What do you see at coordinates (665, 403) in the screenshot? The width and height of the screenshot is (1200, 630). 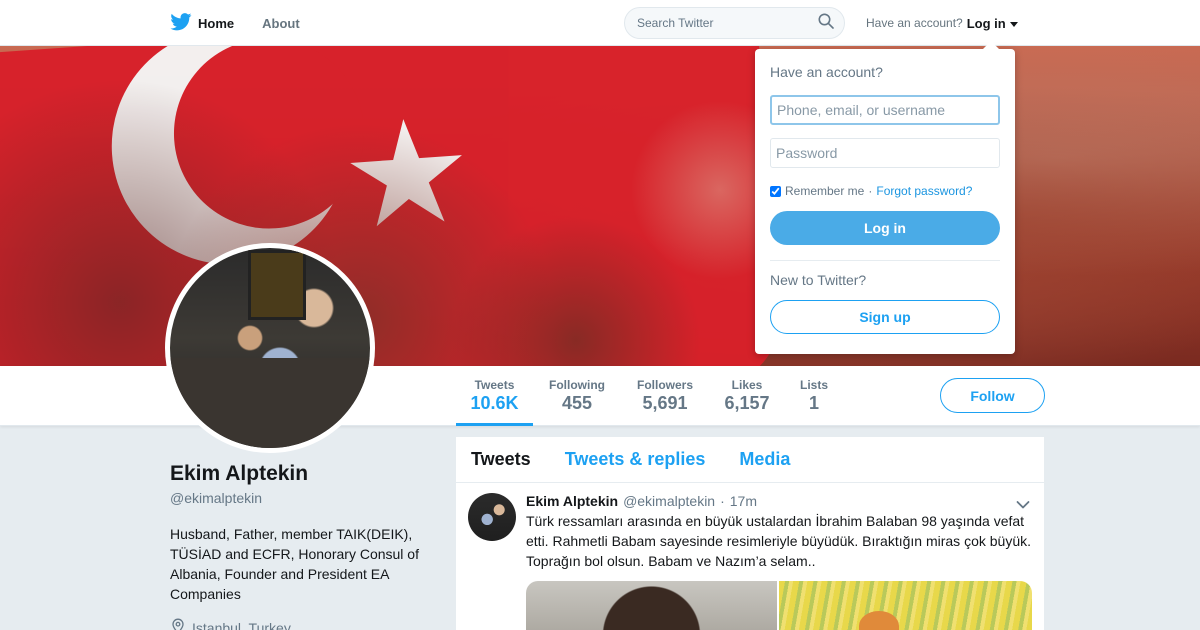 I see `stat-value: 5,691` at bounding box center [665, 403].